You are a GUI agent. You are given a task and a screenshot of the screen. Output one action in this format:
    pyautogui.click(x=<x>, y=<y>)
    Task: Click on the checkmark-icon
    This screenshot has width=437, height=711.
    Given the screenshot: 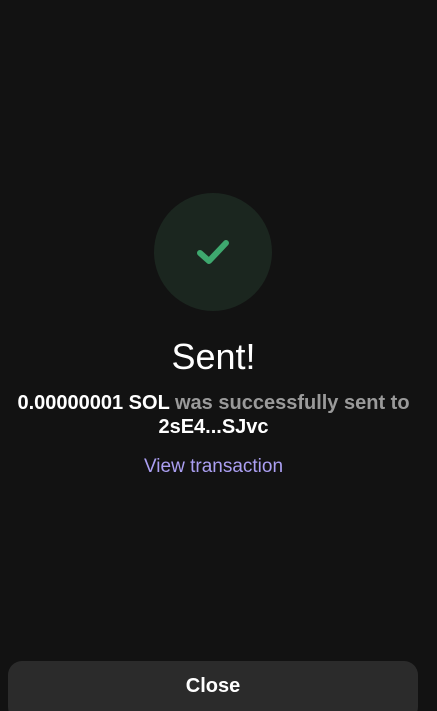 What is the action you would take?
    pyautogui.click(x=213, y=252)
    